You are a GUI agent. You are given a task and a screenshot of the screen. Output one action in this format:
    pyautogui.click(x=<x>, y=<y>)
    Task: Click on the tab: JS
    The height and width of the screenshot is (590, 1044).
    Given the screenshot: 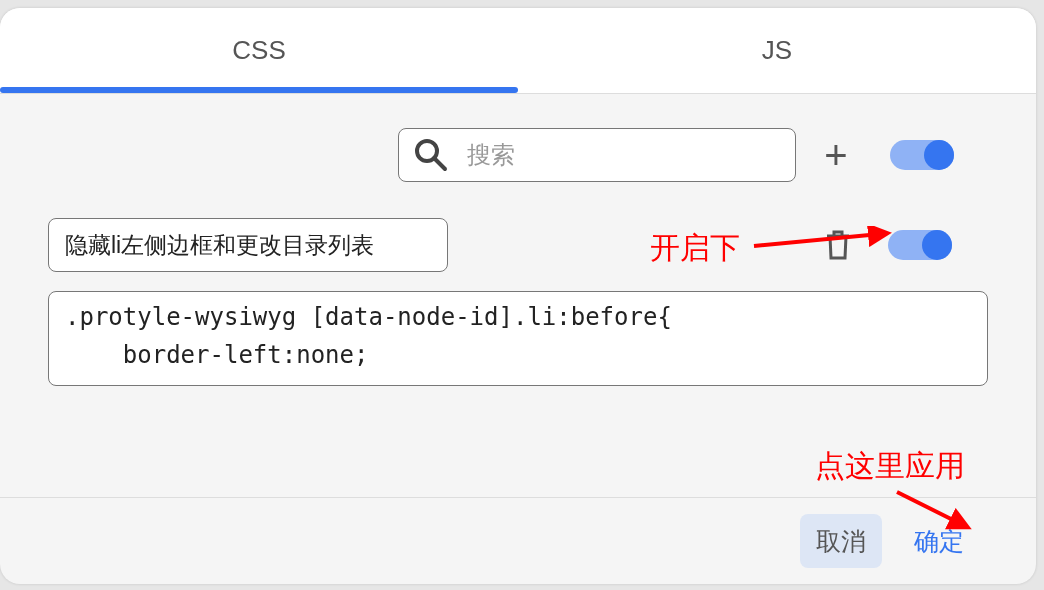 What is the action you would take?
    pyautogui.click(x=777, y=50)
    